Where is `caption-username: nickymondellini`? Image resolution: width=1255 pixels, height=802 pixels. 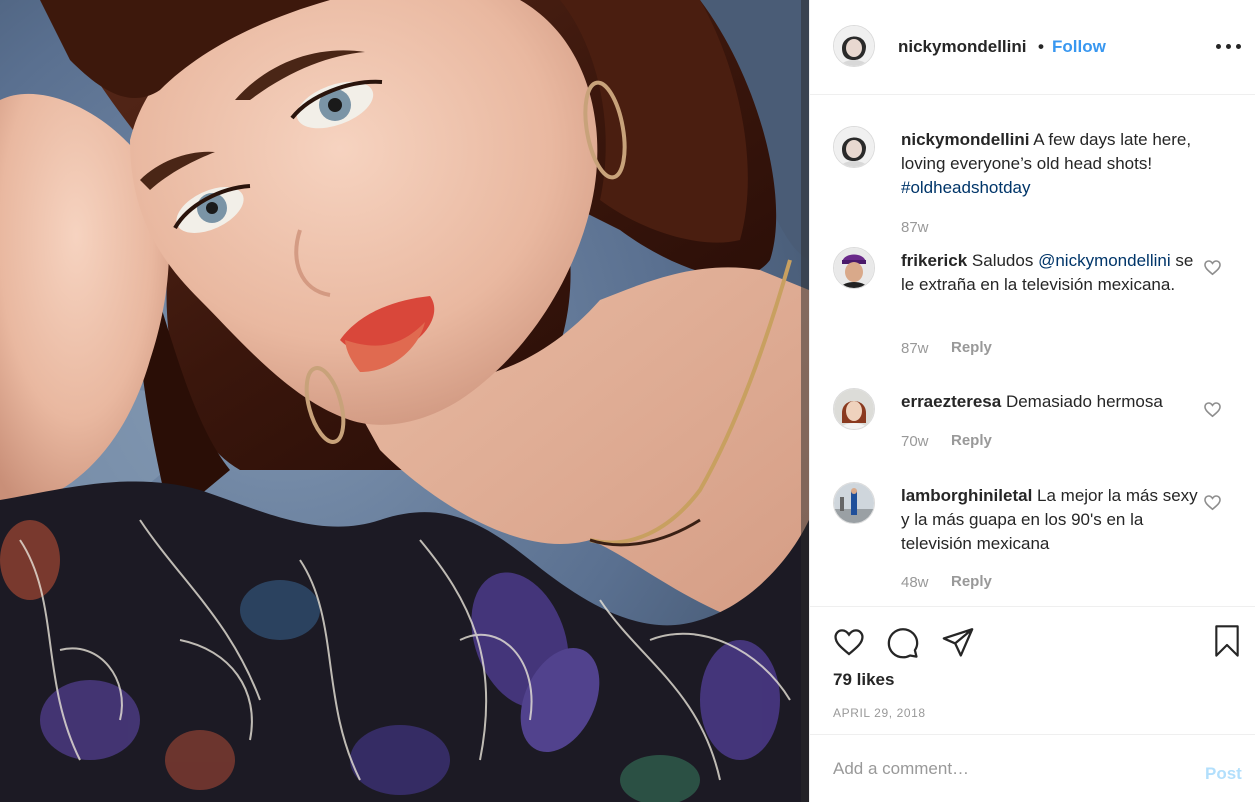
caption-username: nickymondellini is located at coordinates (965, 139).